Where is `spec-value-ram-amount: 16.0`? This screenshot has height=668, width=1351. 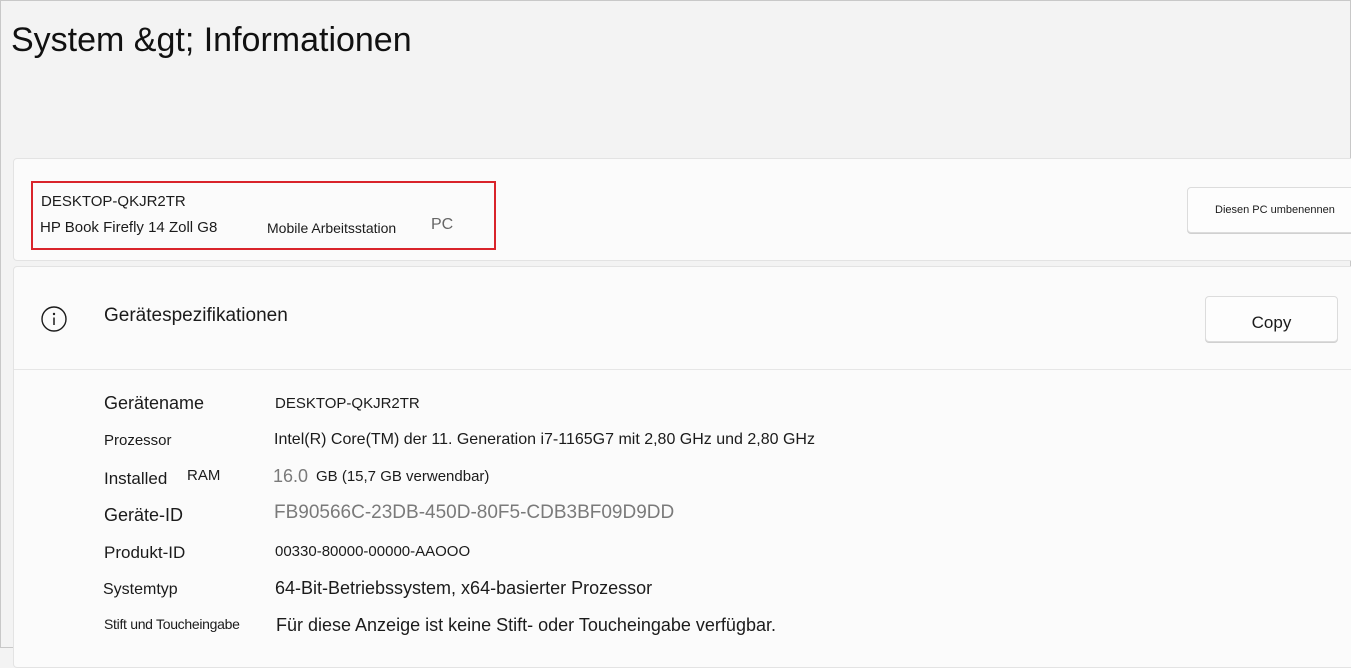
spec-value-ram-amount: 16.0 is located at coordinates (291, 476).